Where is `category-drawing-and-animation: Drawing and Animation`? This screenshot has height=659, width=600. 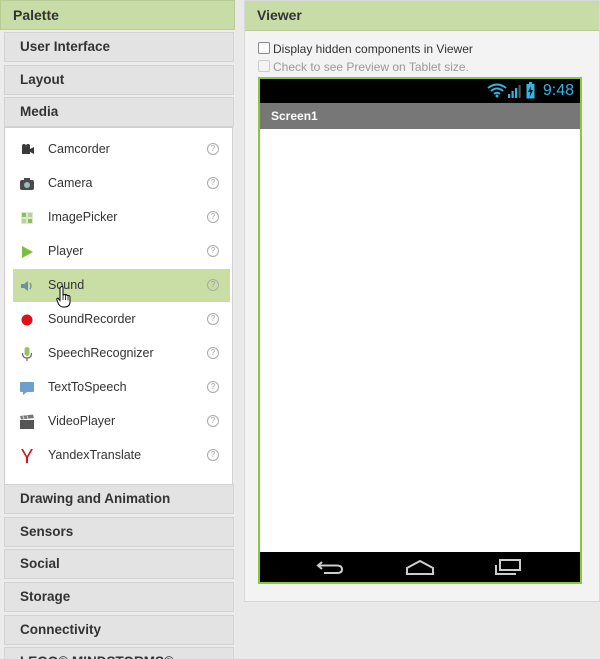
category-drawing-and-animation: Drawing and Animation is located at coordinates (119, 499).